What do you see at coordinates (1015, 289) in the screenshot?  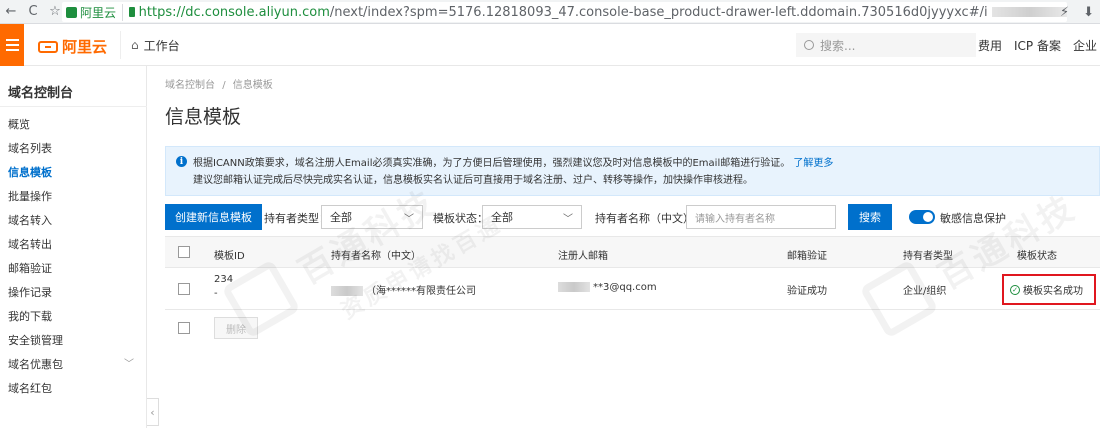 I see `check-circle-icon: ✓` at bounding box center [1015, 289].